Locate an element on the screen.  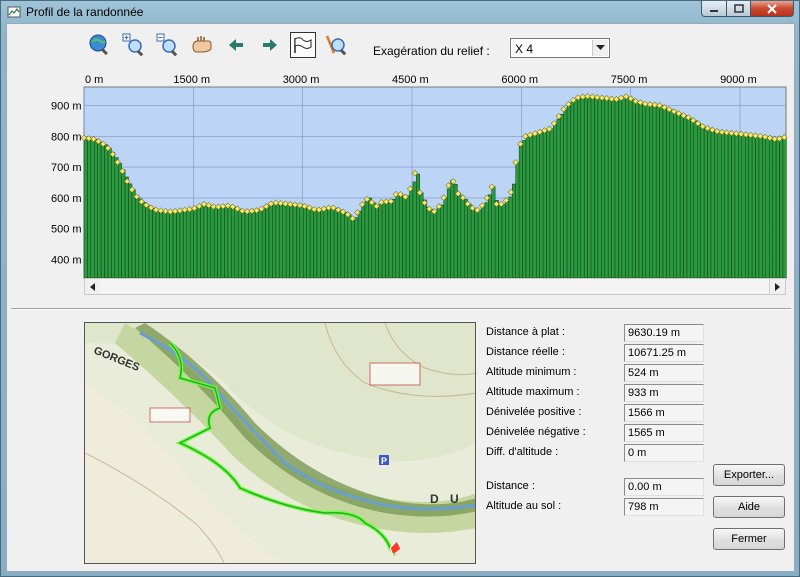
title-bar: Profil de la randonnée is located at coordinates (400, 12).